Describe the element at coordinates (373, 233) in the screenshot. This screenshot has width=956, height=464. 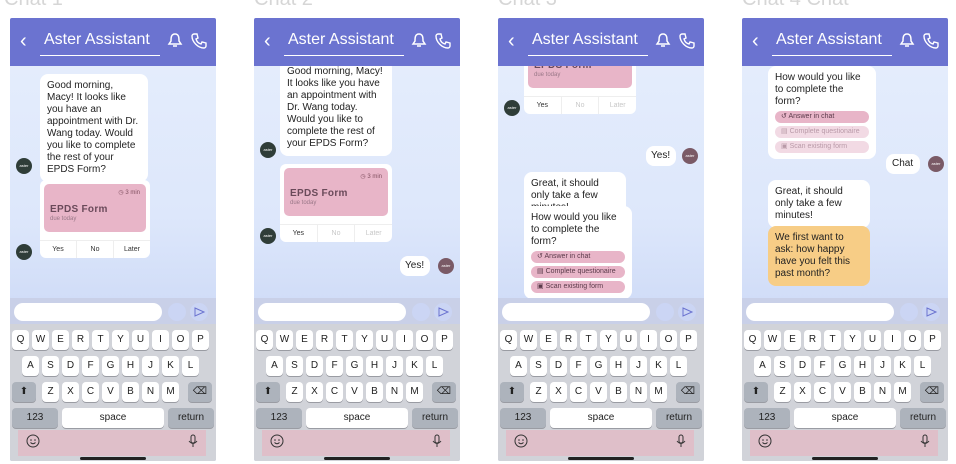
I see `later-button: Later` at that location.